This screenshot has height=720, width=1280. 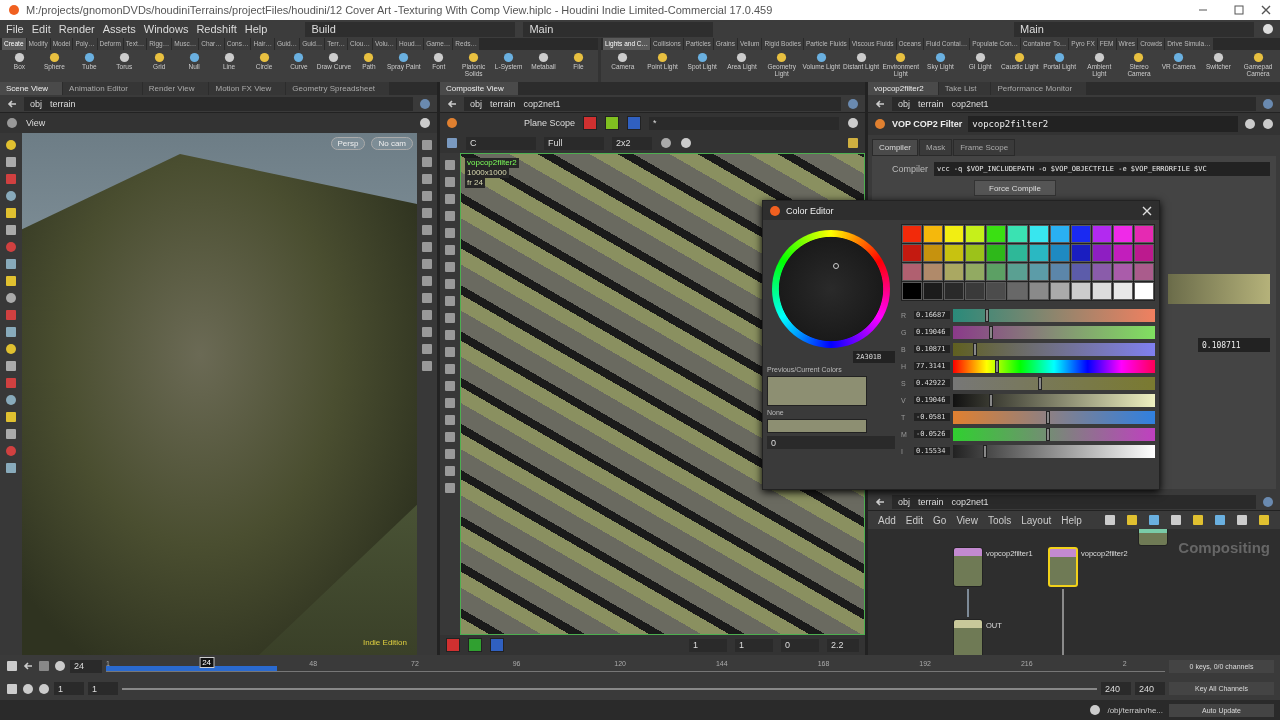 I want to click on stop-icon, so click(x=44, y=666).